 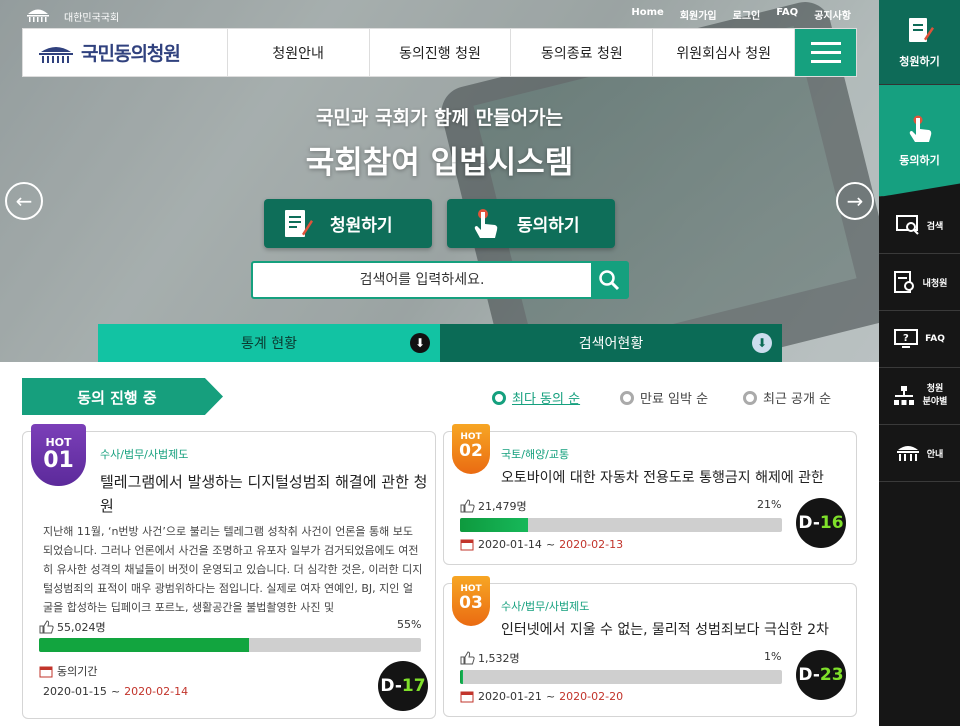 I want to click on search-button, so click(x=609, y=280).